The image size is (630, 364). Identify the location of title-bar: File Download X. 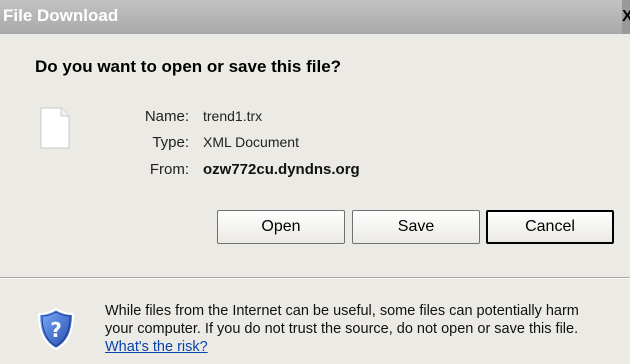
(315, 17).